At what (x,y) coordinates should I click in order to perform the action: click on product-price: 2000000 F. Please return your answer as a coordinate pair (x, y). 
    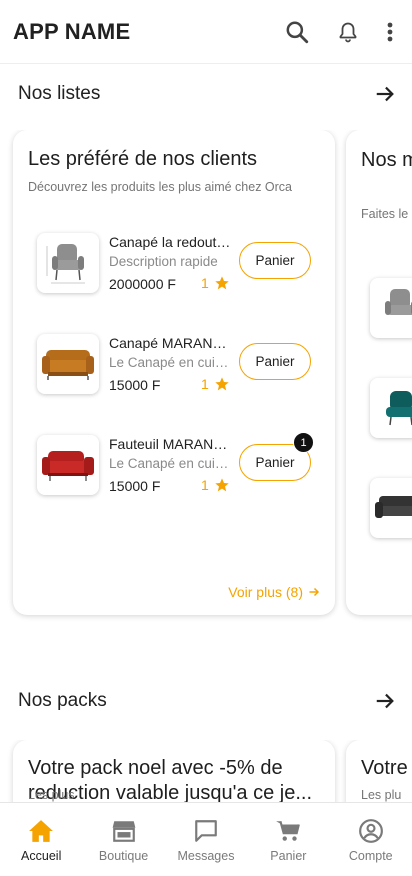
    Looking at the image, I should click on (142, 284).